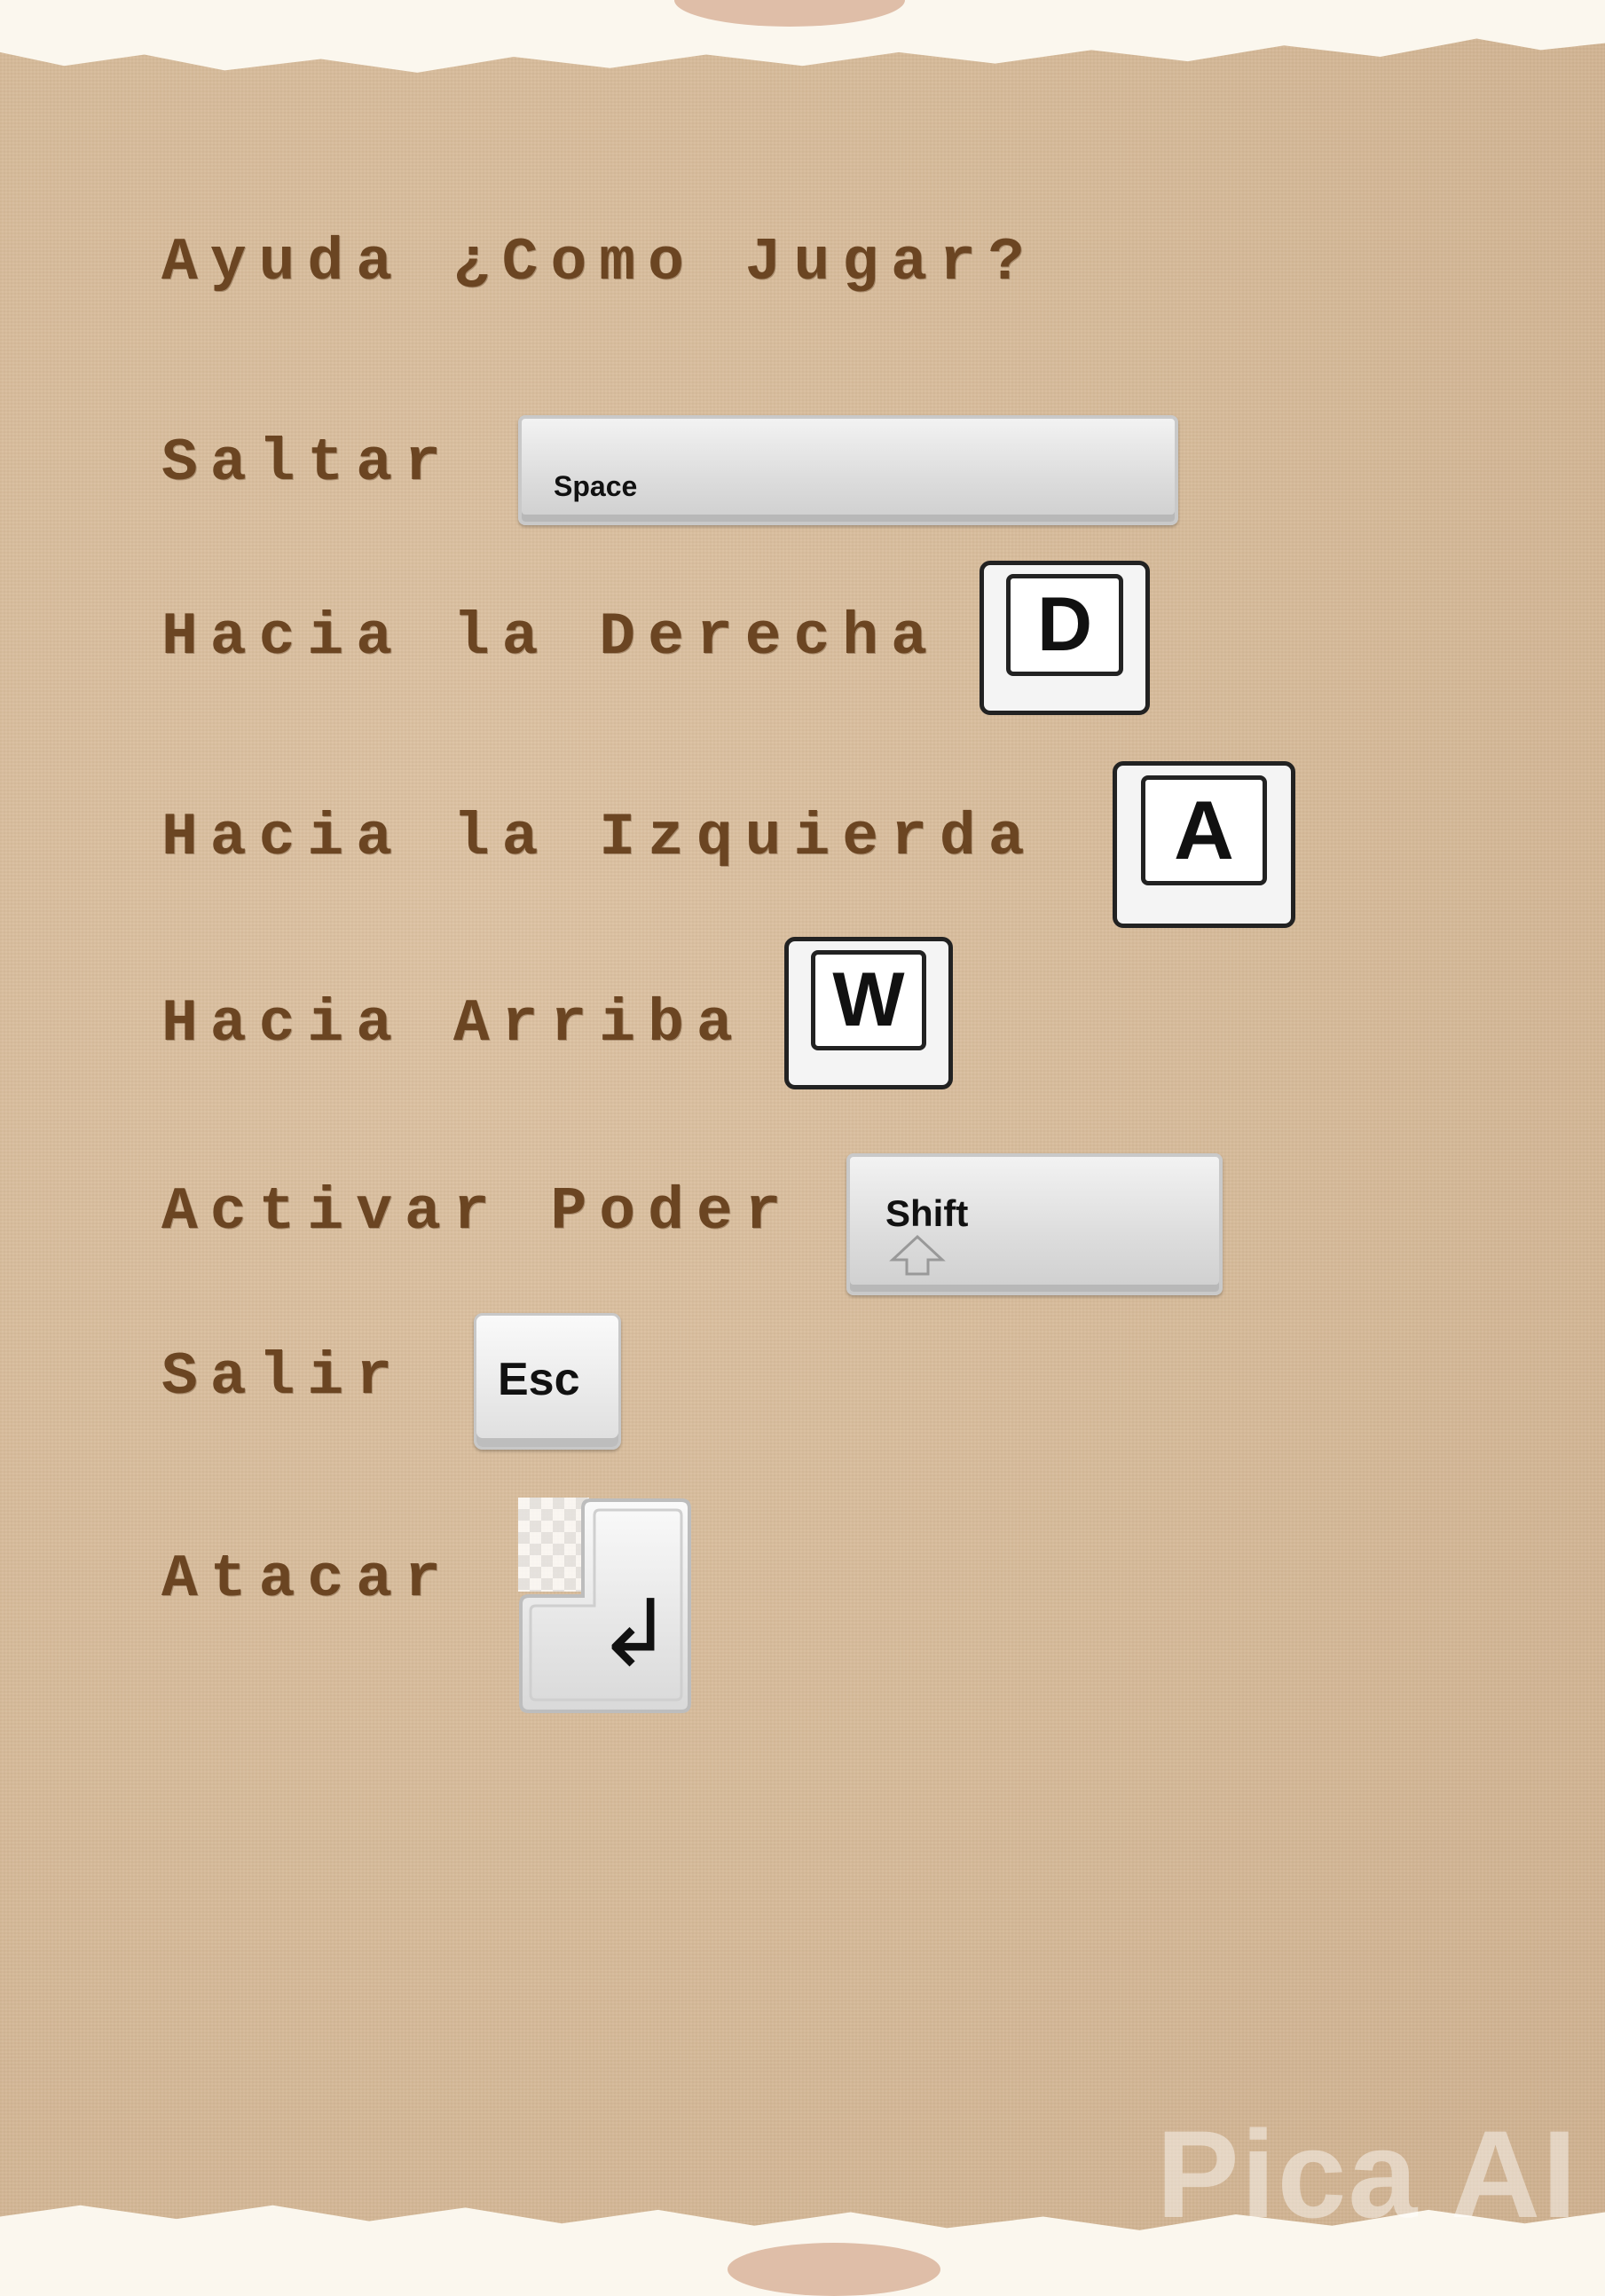 This screenshot has height=2296, width=1605. Describe the element at coordinates (1034, 1224) in the screenshot. I see `shift-key-icon: Shift` at that location.